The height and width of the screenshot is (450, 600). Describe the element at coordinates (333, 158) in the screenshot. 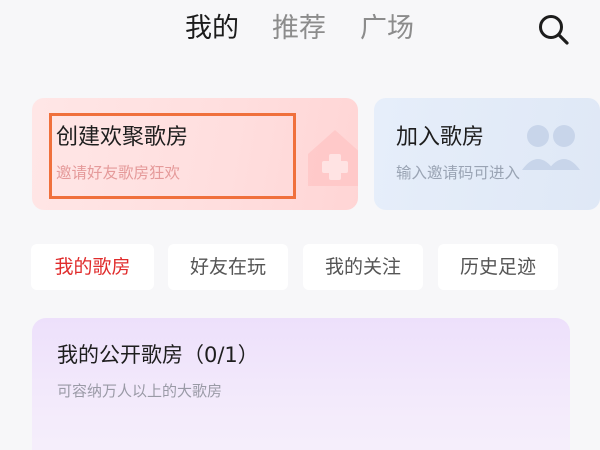

I see `house-plus-icon` at that location.